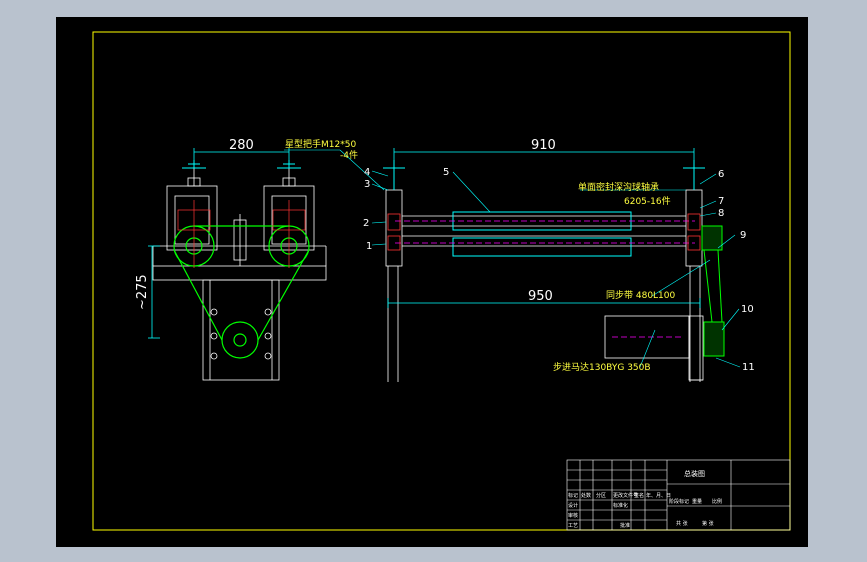 This screenshot has width=867, height=562. Describe the element at coordinates (639, 495) in the screenshot. I see `tb-cell-4: 签名` at that location.